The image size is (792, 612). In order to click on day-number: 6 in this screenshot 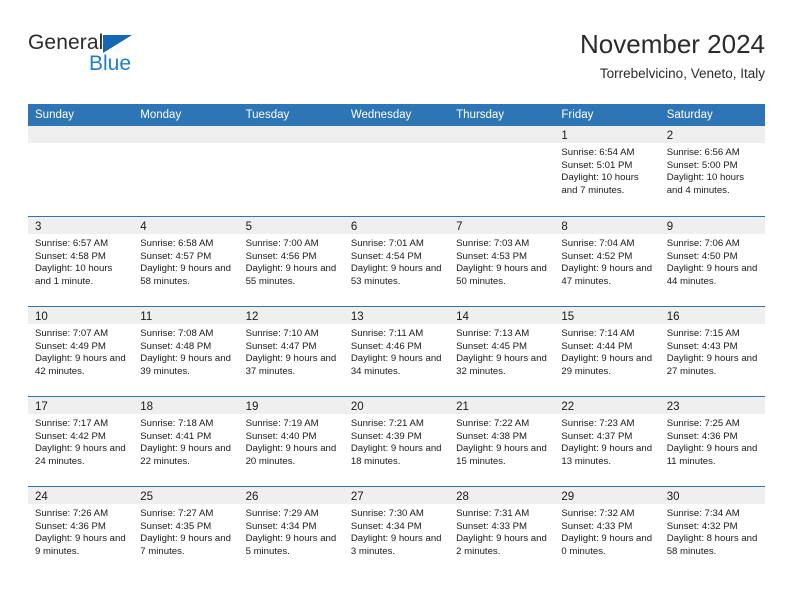, I will do `click(354, 227)`.